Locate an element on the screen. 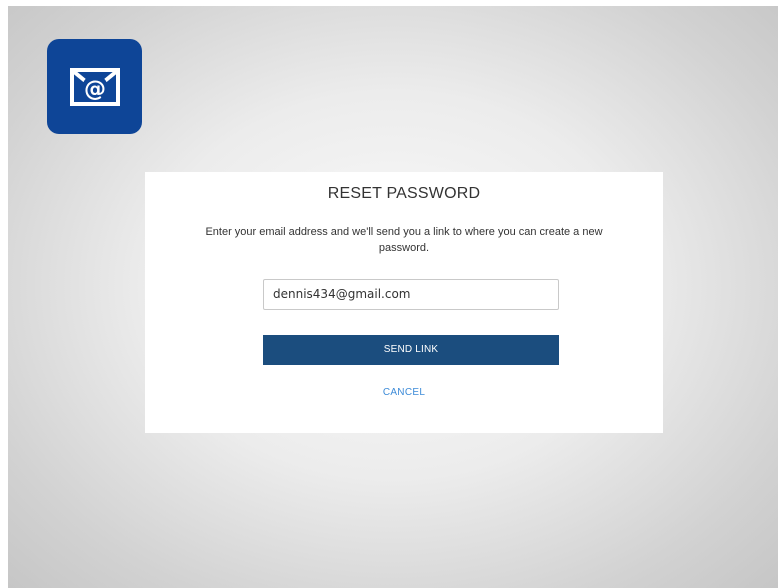  dialog-title: RESET PASSWORD is located at coordinates (404, 193).